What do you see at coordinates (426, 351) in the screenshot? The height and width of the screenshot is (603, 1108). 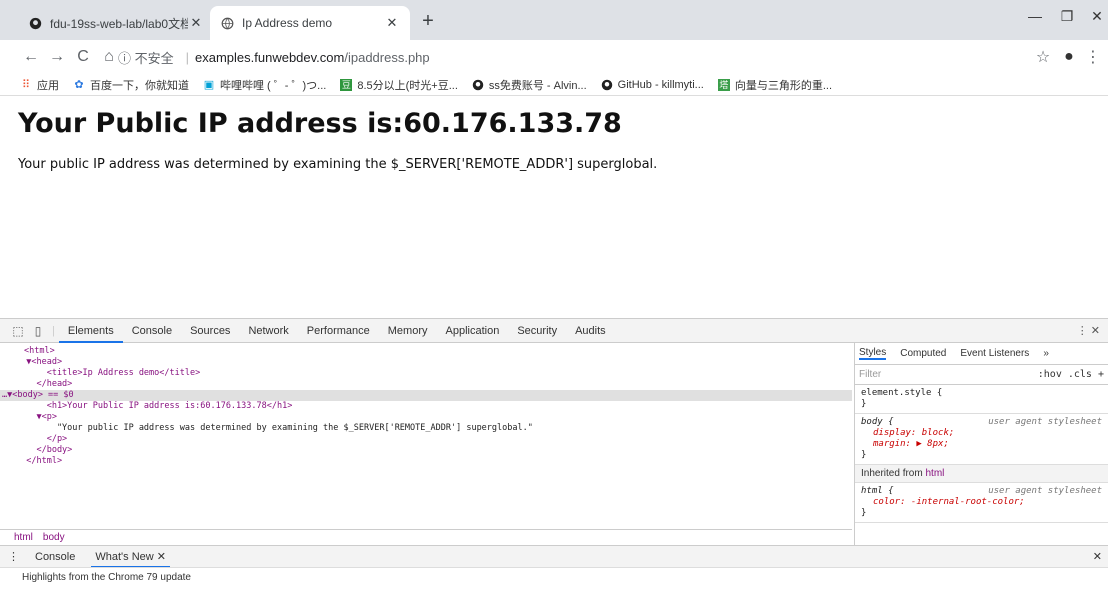 I see `dom-line: <html>` at bounding box center [426, 351].